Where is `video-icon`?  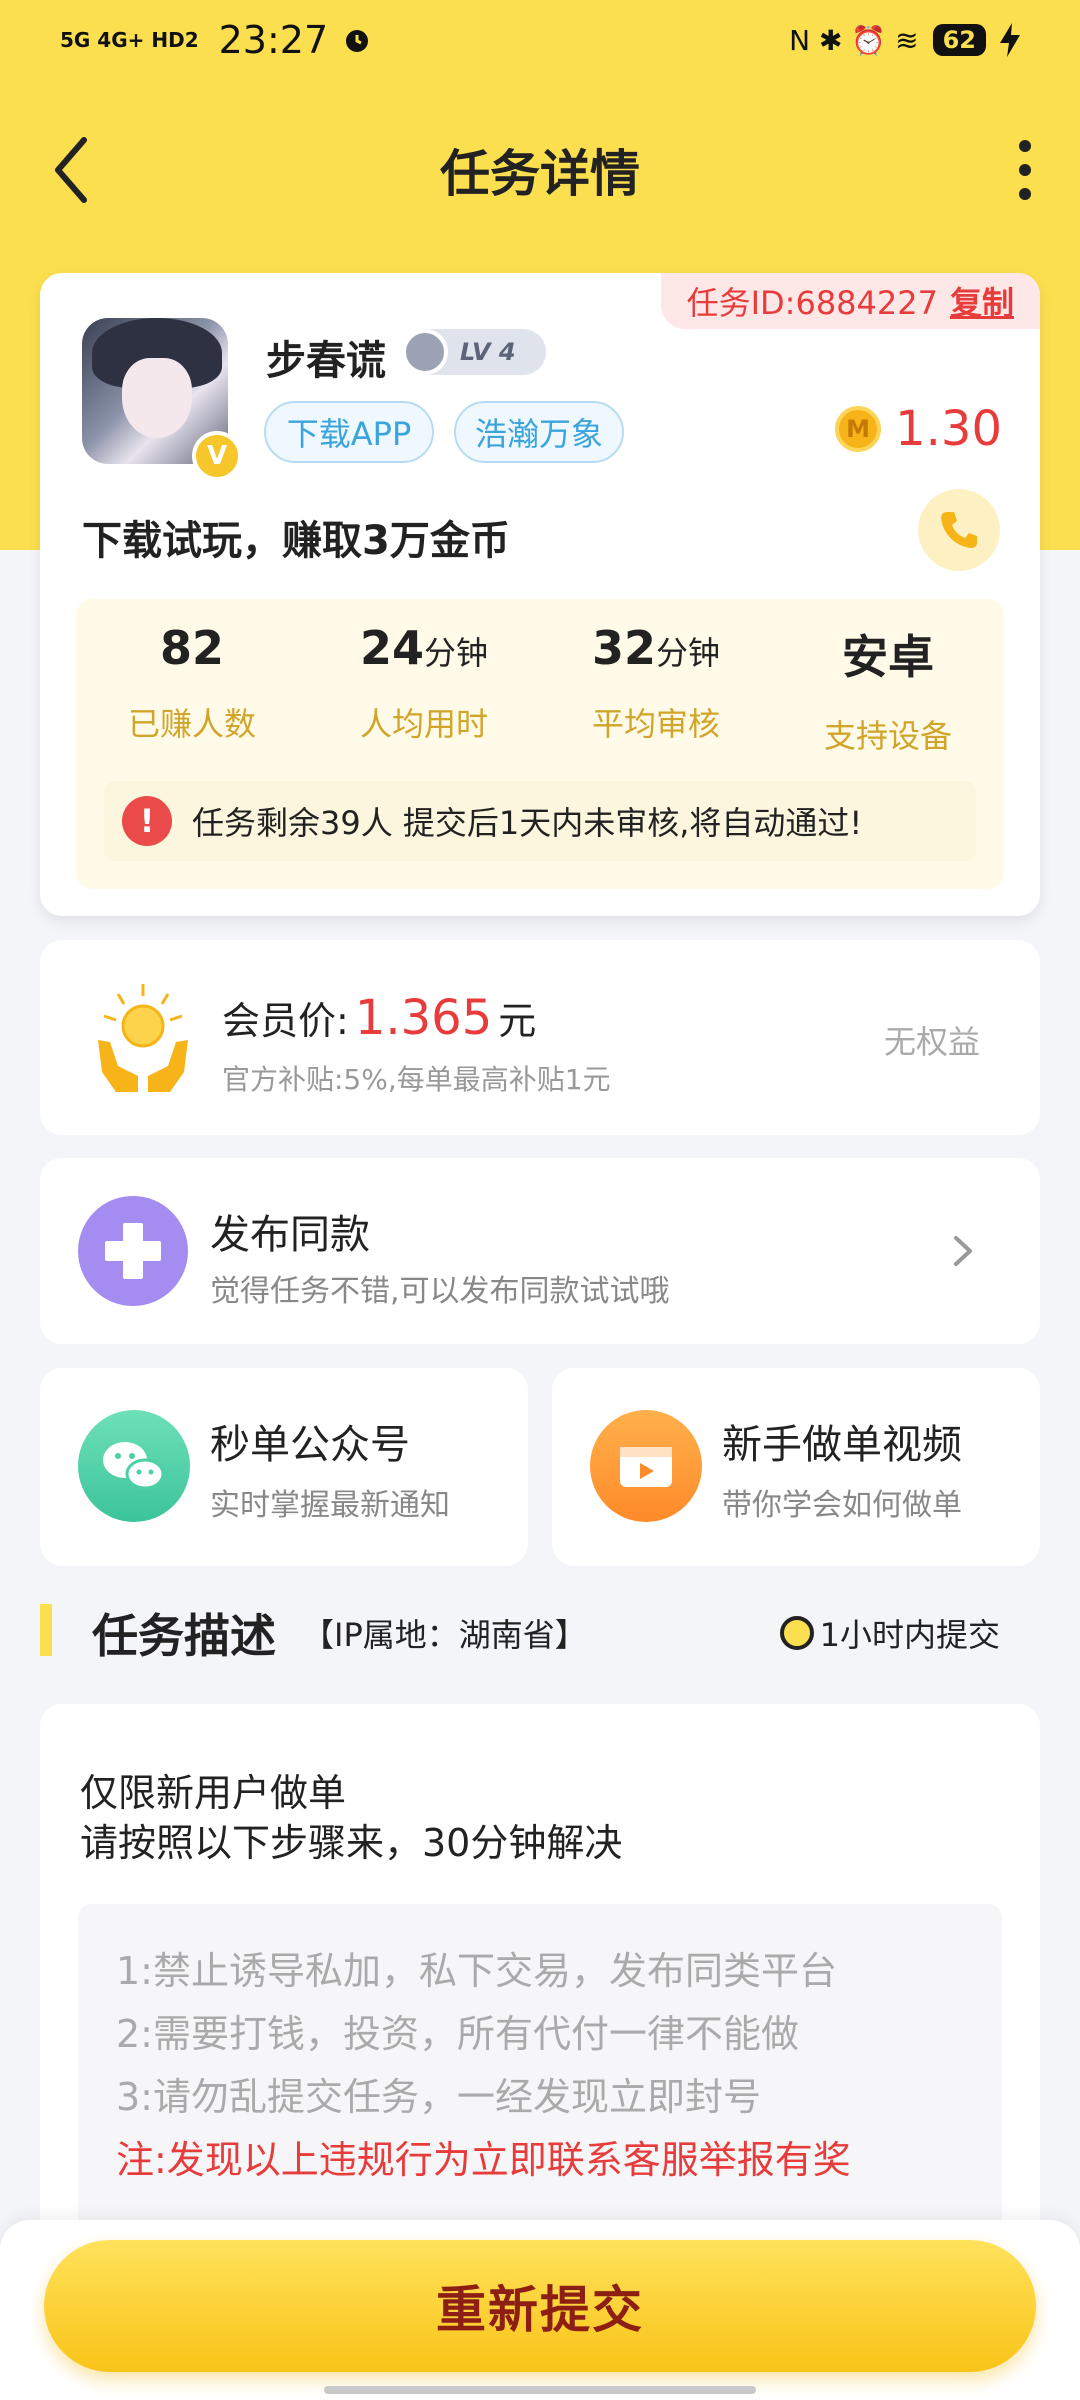
video-icon is located at coordinates (646, 1466).